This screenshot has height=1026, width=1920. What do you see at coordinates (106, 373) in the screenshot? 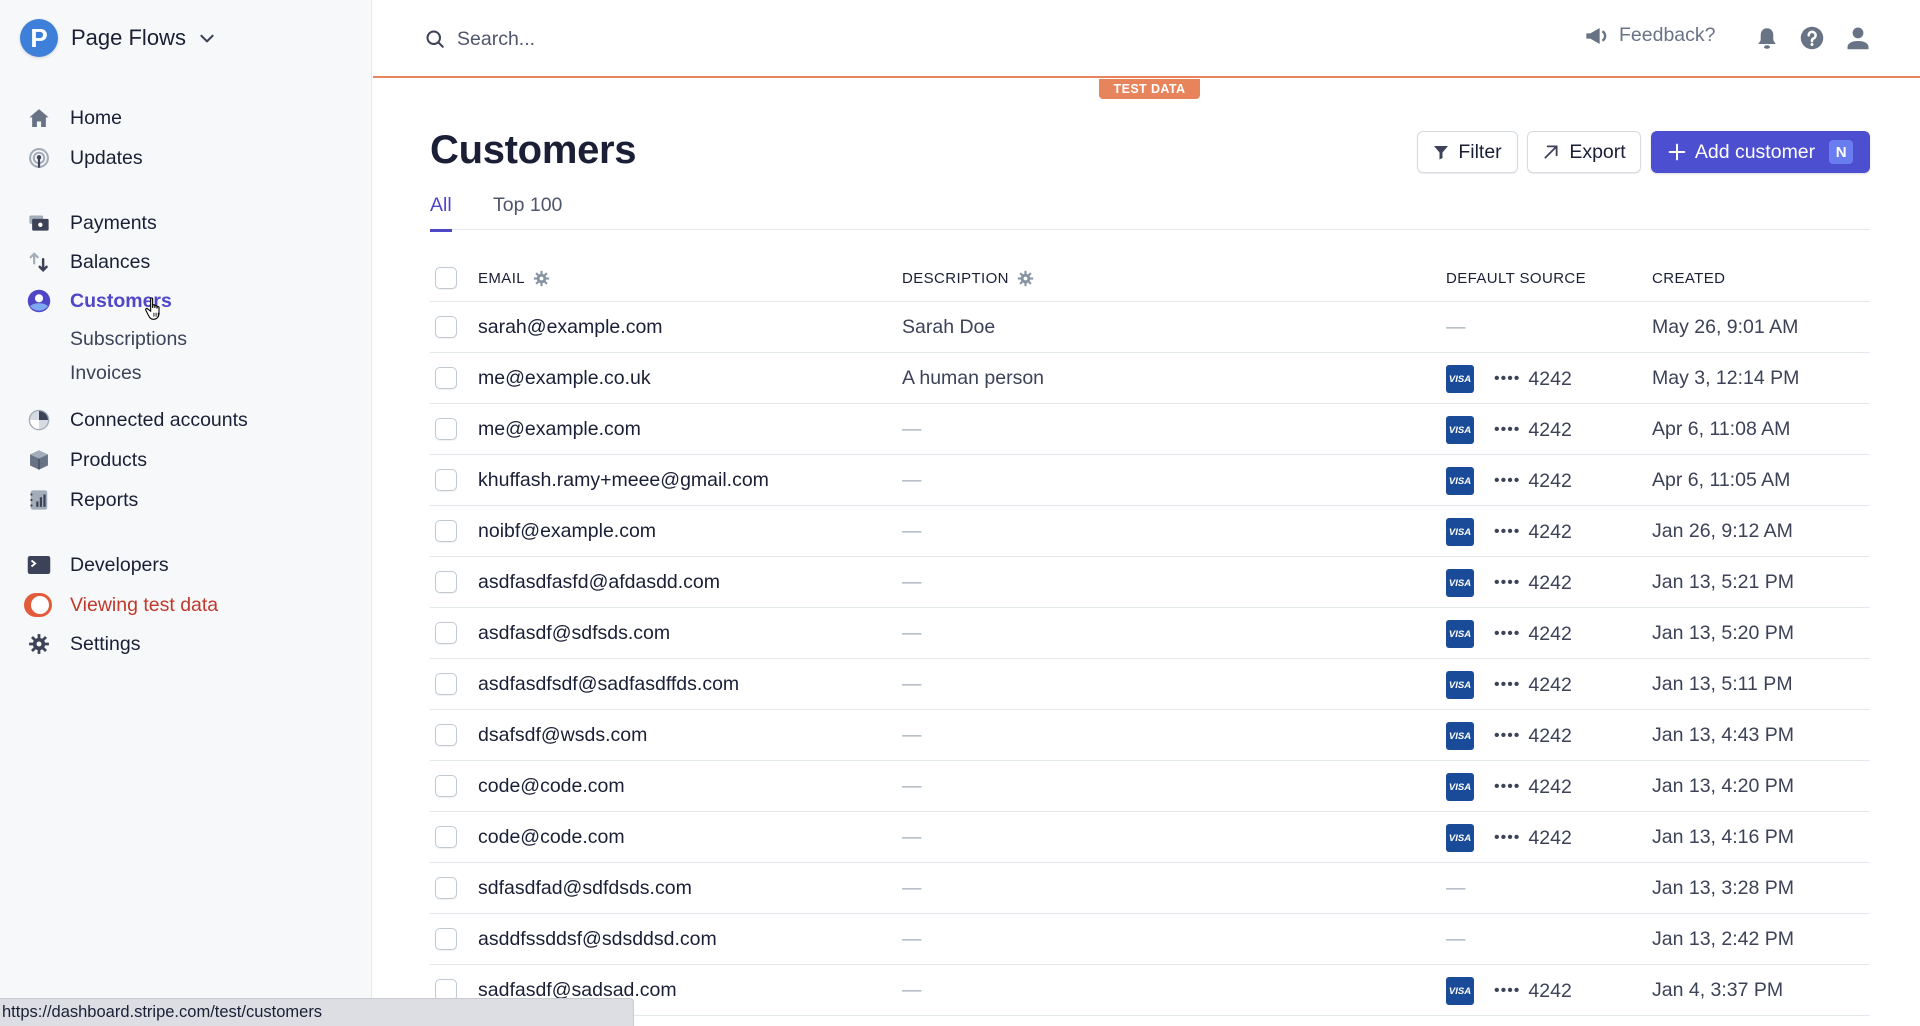
I see `sidebar-subitem-invoices: Invoices` at bounding box center [106, 373].